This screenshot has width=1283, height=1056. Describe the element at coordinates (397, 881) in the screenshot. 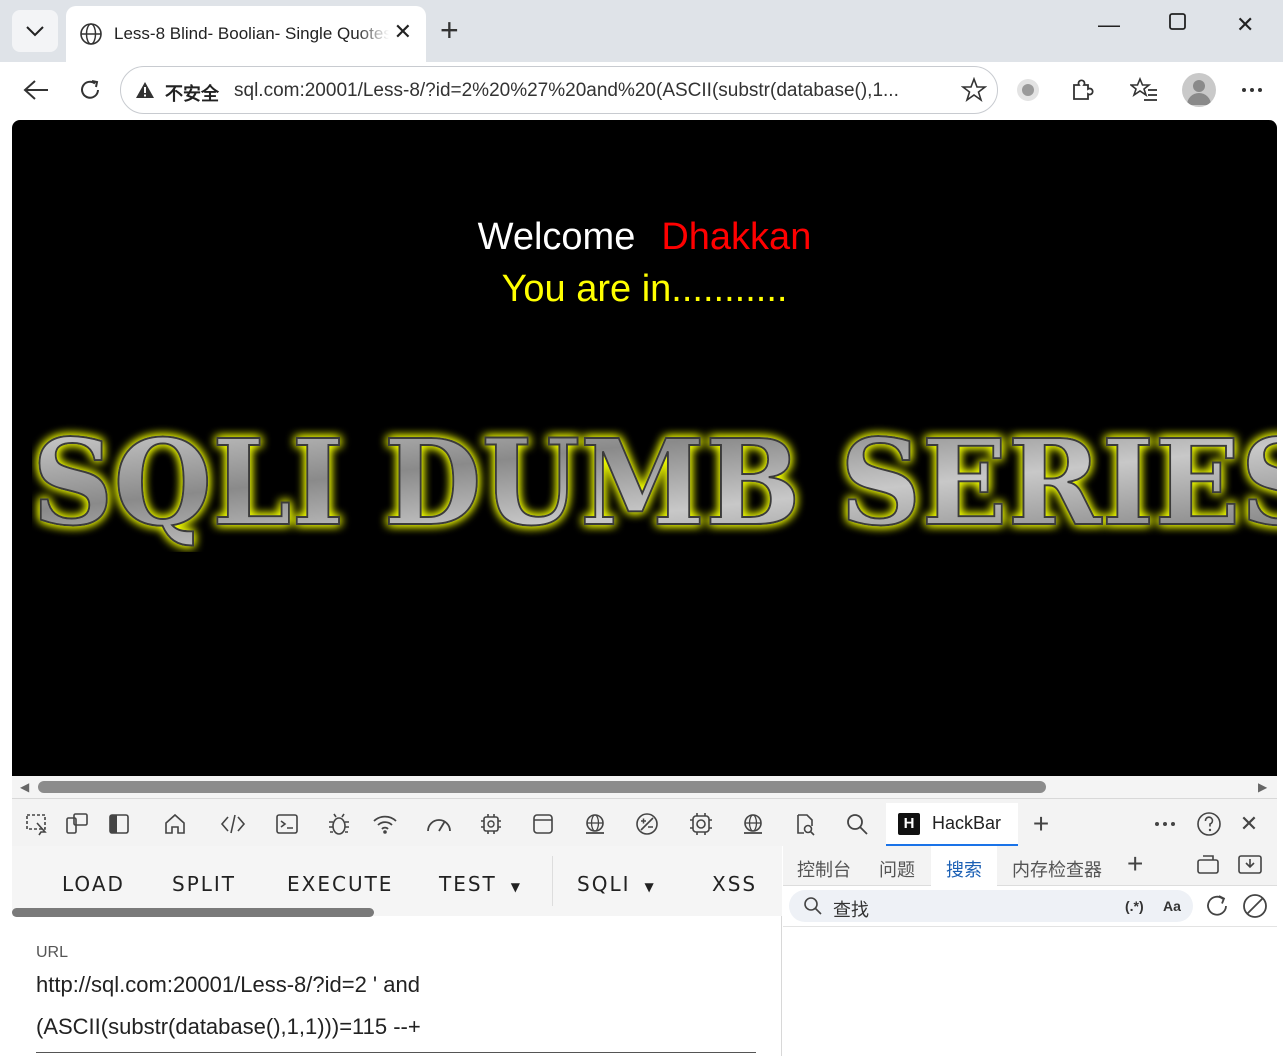

I see `hackbar-menu: LOAD SPLIT EXECUTE TEST ▼ SQLI ▼ XSS` at that location.